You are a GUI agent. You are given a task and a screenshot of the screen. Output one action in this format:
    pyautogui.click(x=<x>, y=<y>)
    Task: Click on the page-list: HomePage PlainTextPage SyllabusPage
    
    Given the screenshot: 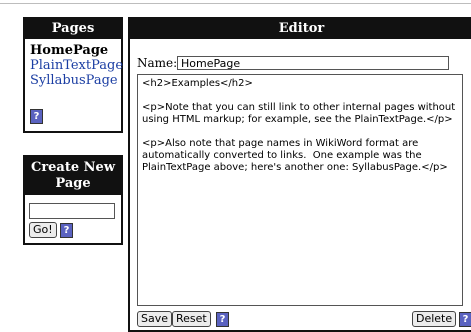 What is the action you would take?
    pyautogui.click(x=74, y=63)
    